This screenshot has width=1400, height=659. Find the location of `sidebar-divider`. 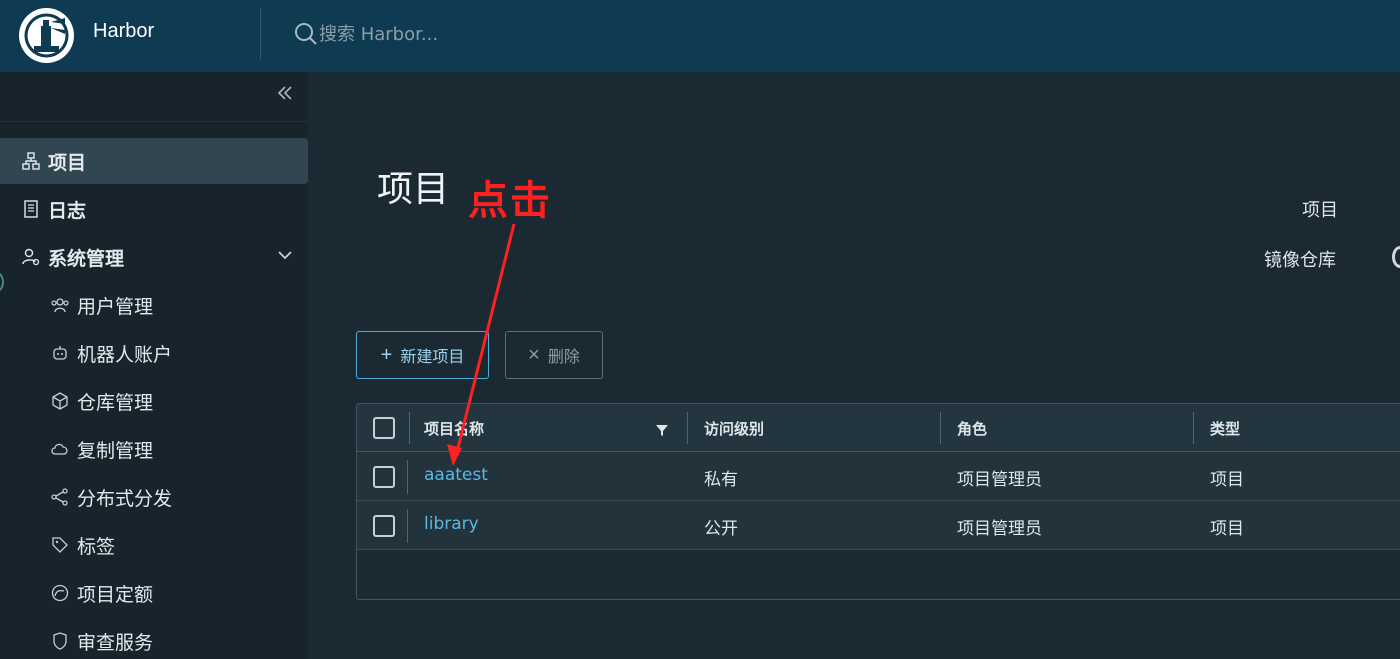

sidebar-divider is located at coordinates (154, 121).